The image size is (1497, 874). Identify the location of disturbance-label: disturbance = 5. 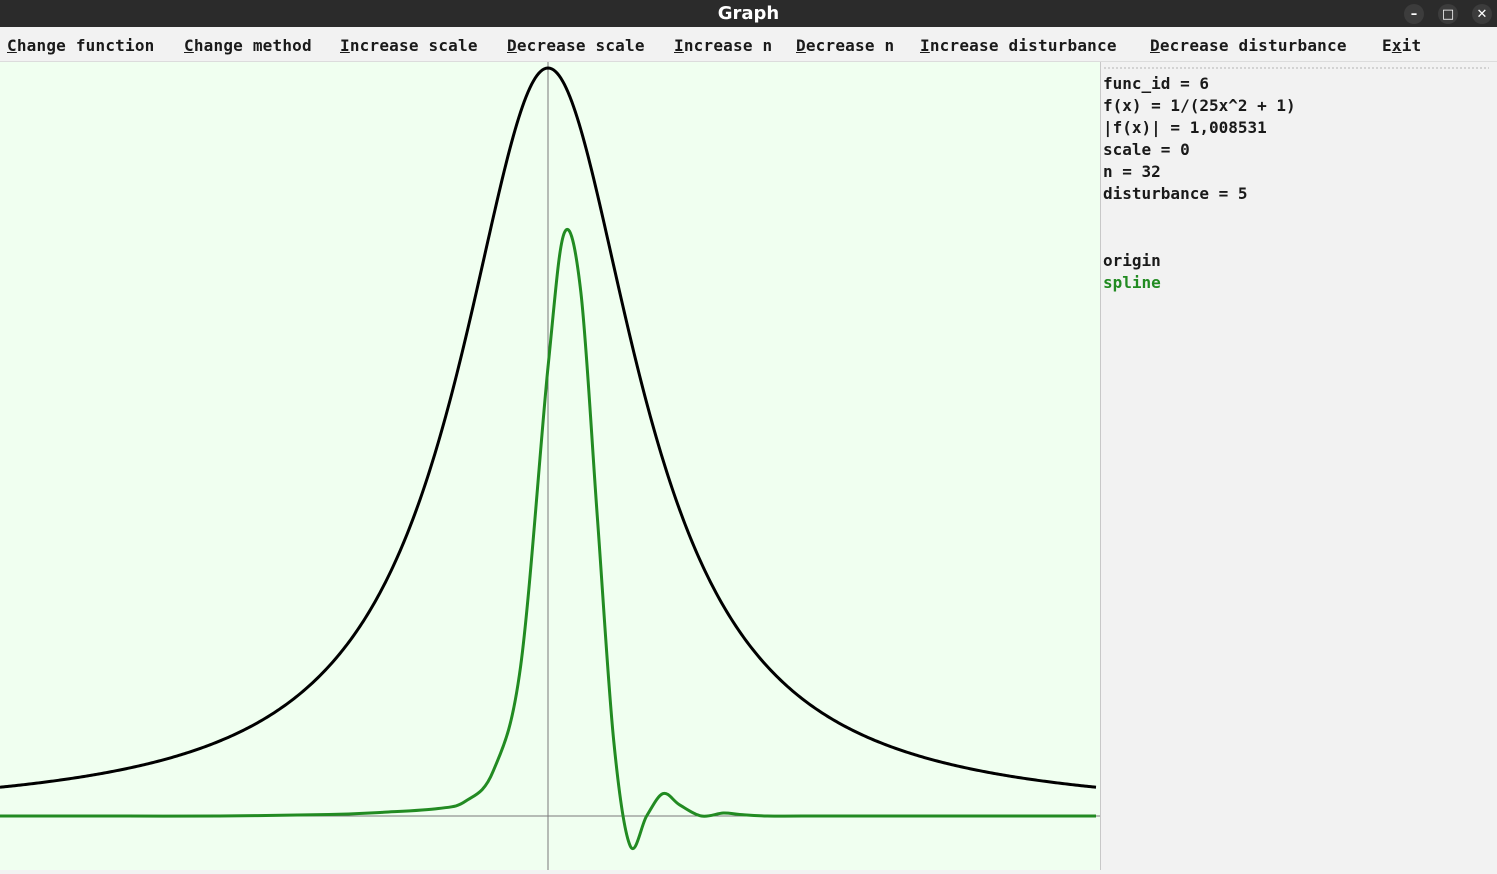
(1175, 193).